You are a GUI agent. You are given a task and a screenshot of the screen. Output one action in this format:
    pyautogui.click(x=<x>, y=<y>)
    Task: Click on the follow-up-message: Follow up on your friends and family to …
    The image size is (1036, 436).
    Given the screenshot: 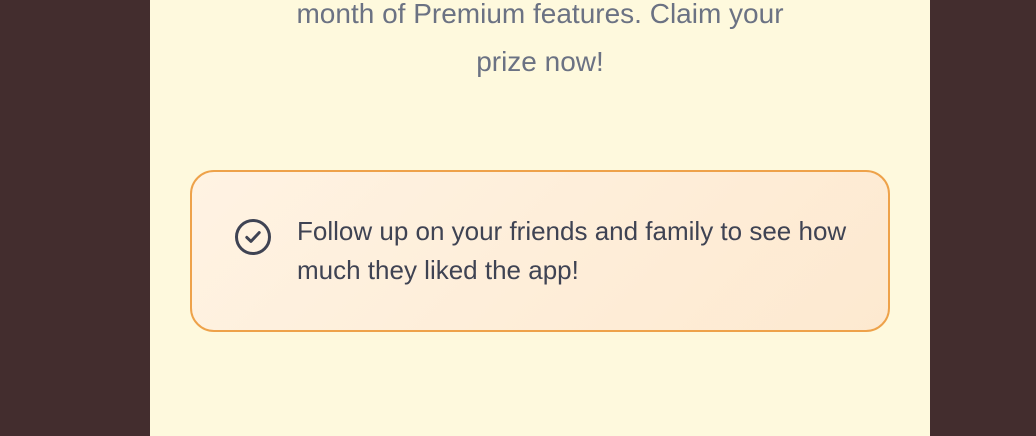 What is the action you would take?
    pyautogui.click(x=572, y=250)
    